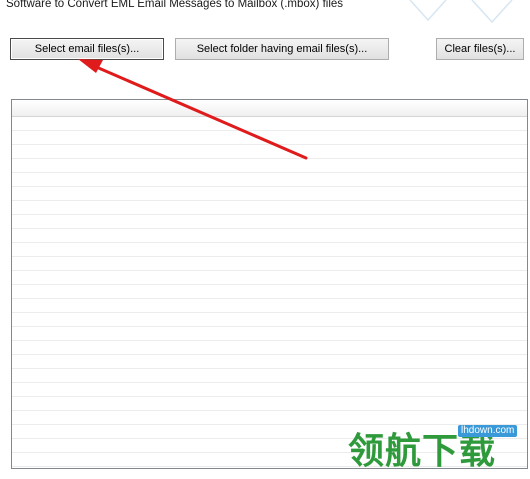  What do you see at coordinates (438, 448) in the screenshot?
I see `watermark: 领航下载 lhdown.com` at bounding box center [438, 448].